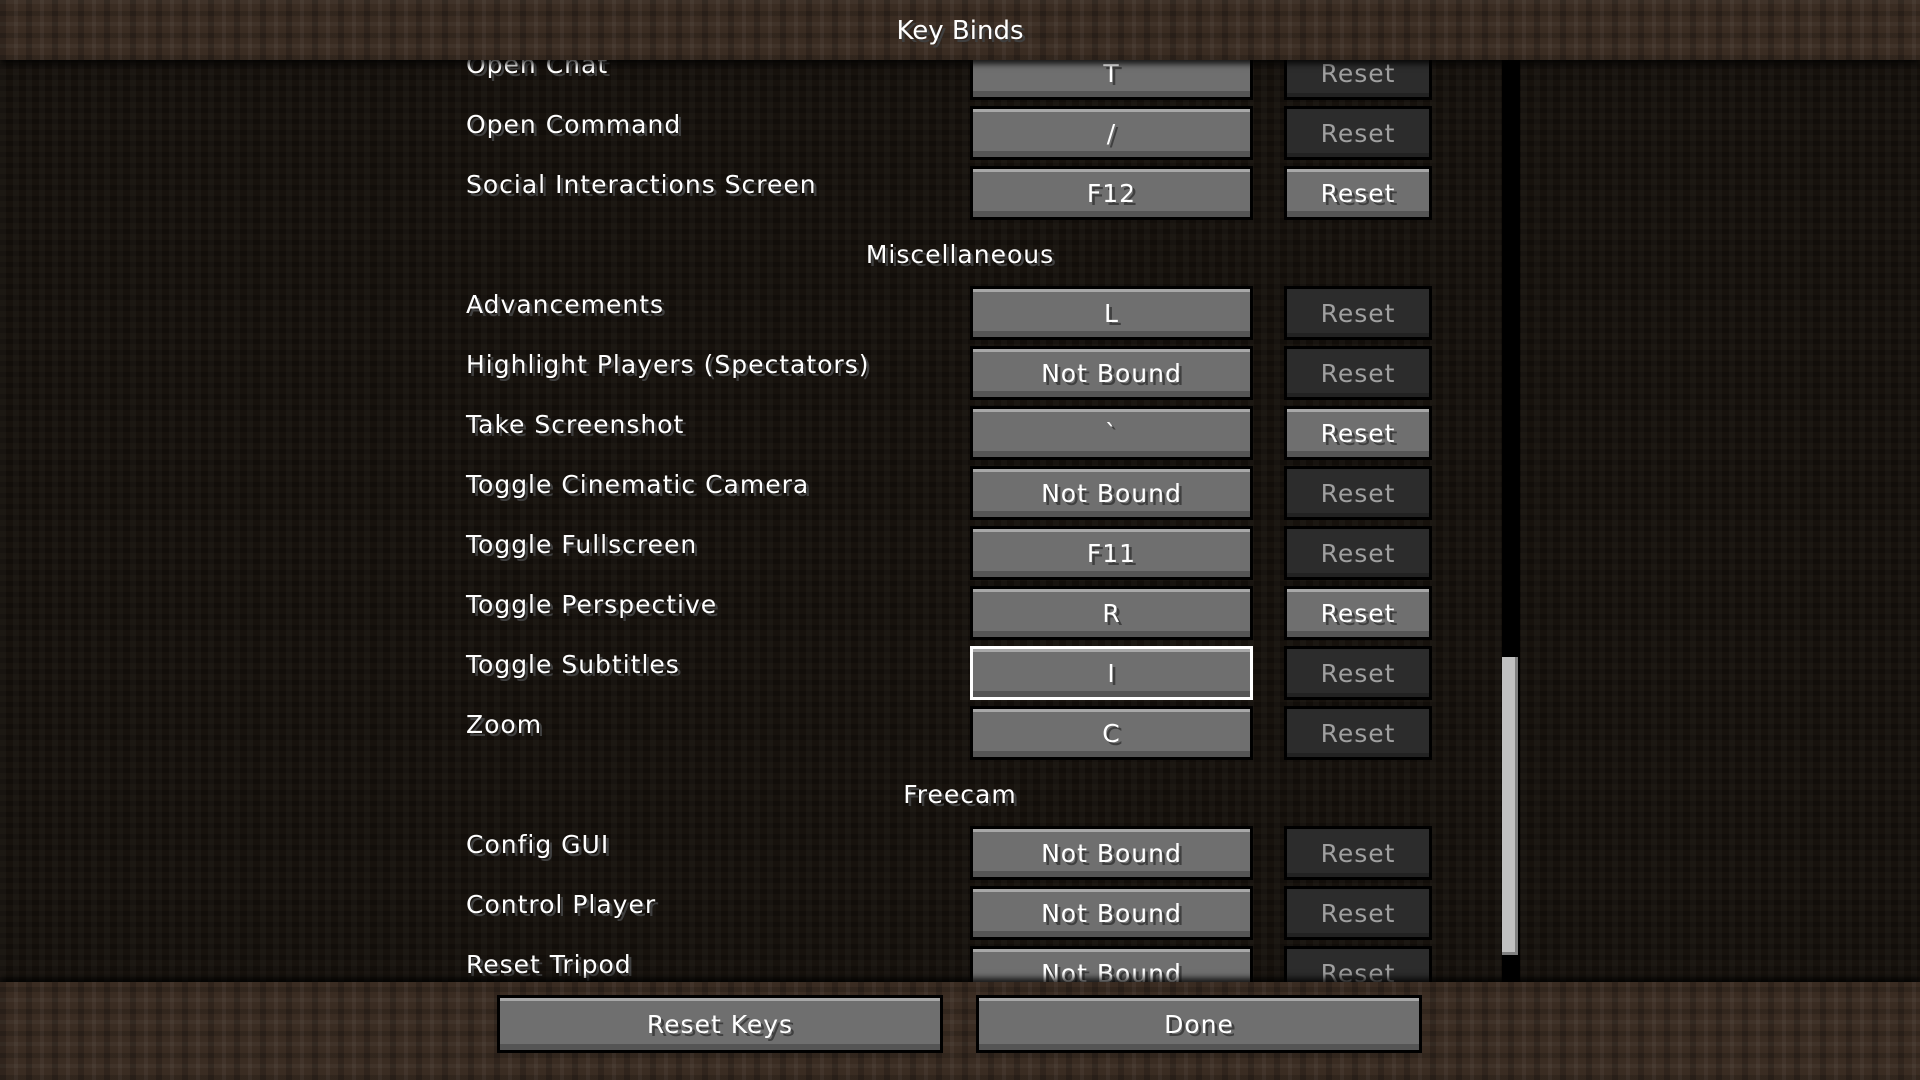 The width and height of the screenshot is (1920, 1080). What do you see at coordinates (668, 364) in the screenshot?
I see `keybind-label: Highlight Players (Spectators)` at bounding box center [668, 364].